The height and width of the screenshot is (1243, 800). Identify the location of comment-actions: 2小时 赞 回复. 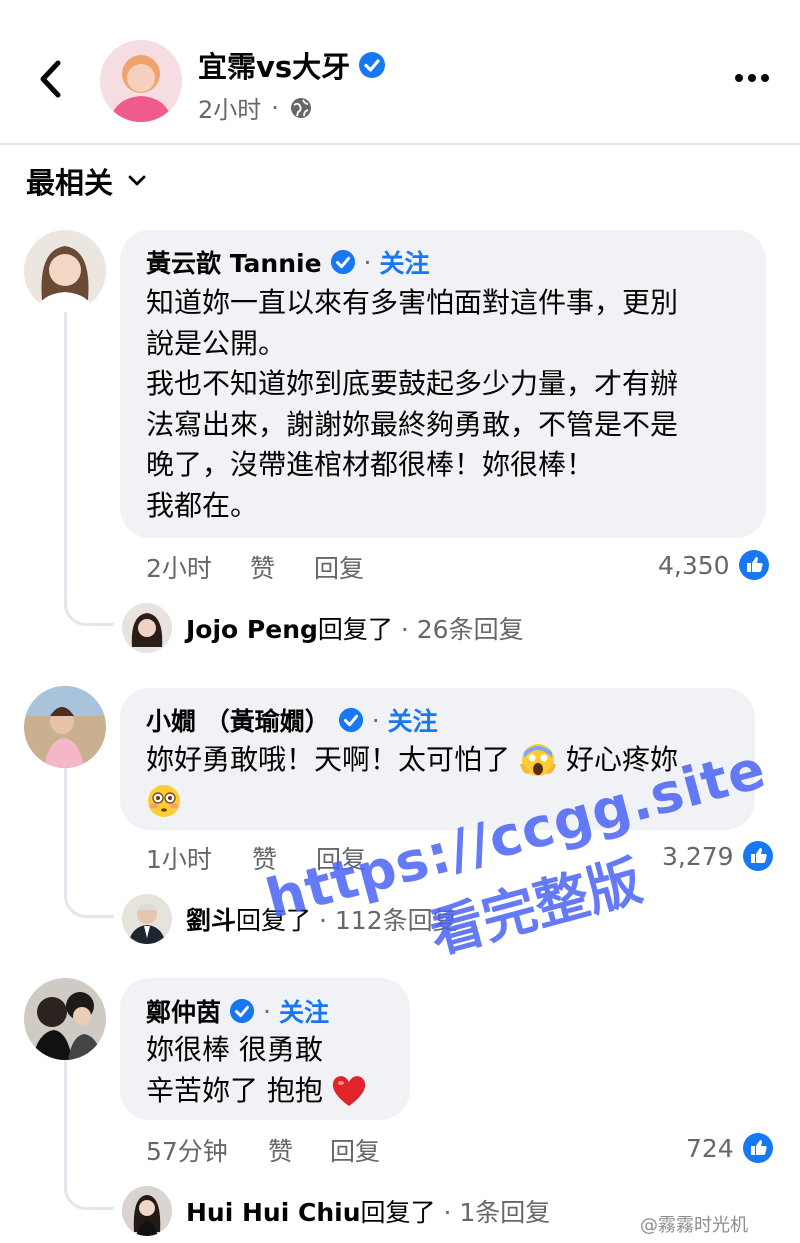
(255, 567).